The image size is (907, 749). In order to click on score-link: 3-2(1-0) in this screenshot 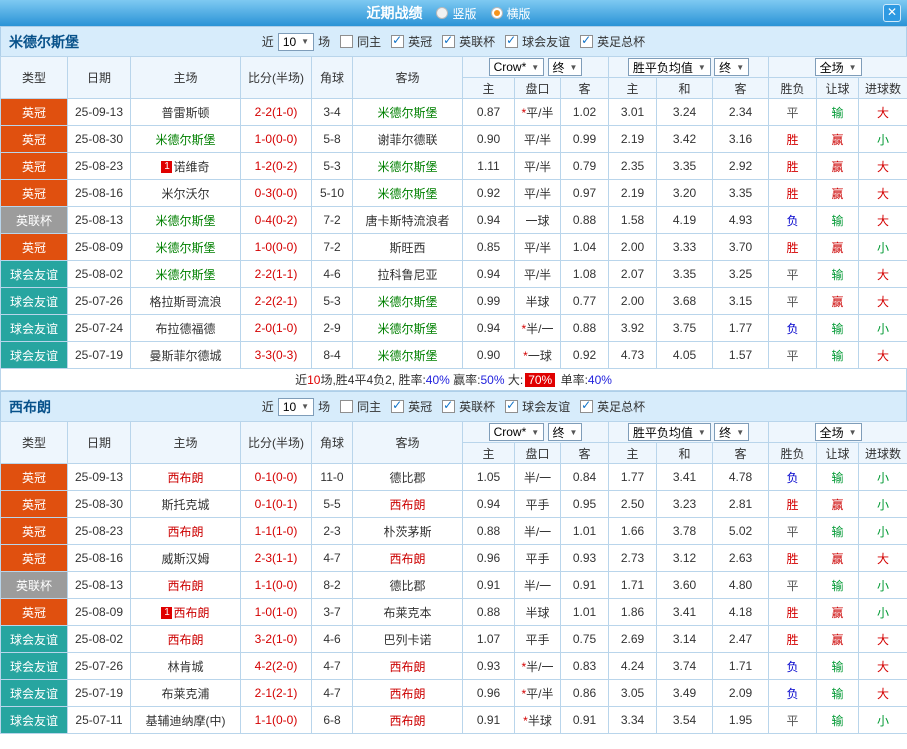, I will do `click(276, 639)`.